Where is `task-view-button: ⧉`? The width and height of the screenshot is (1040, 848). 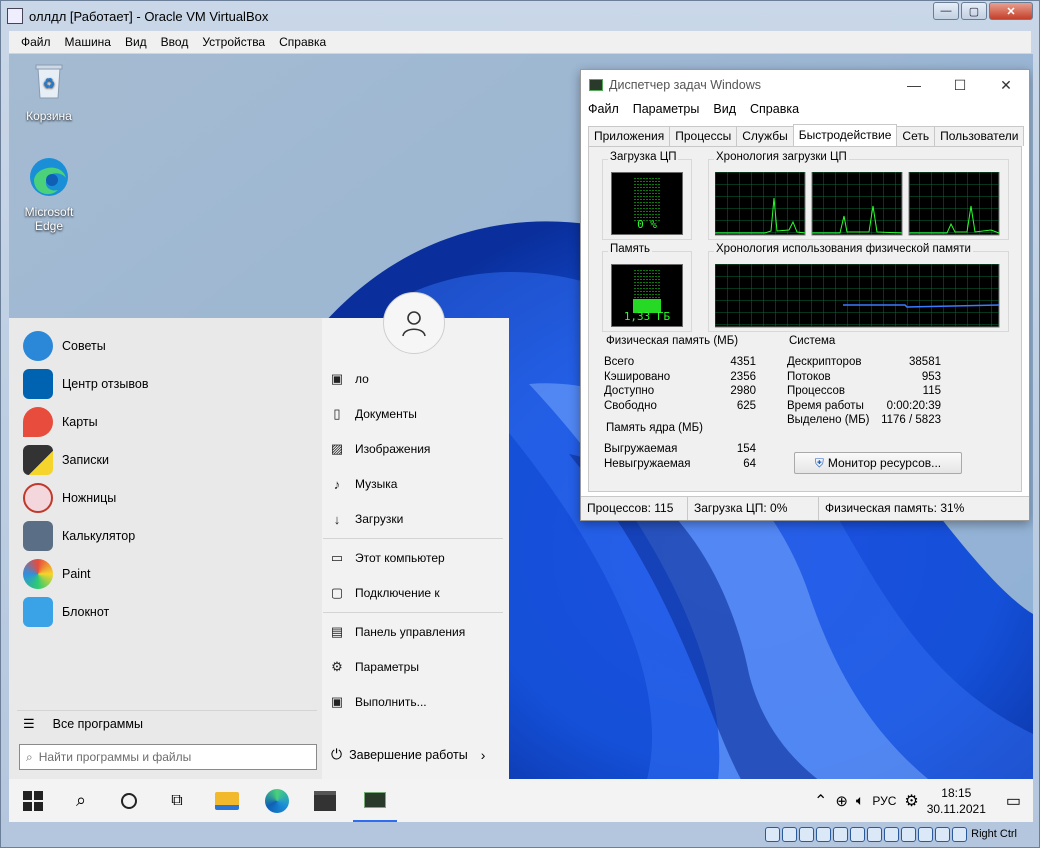
task-view-button: ⧉ is located at coordinates (177, 800).